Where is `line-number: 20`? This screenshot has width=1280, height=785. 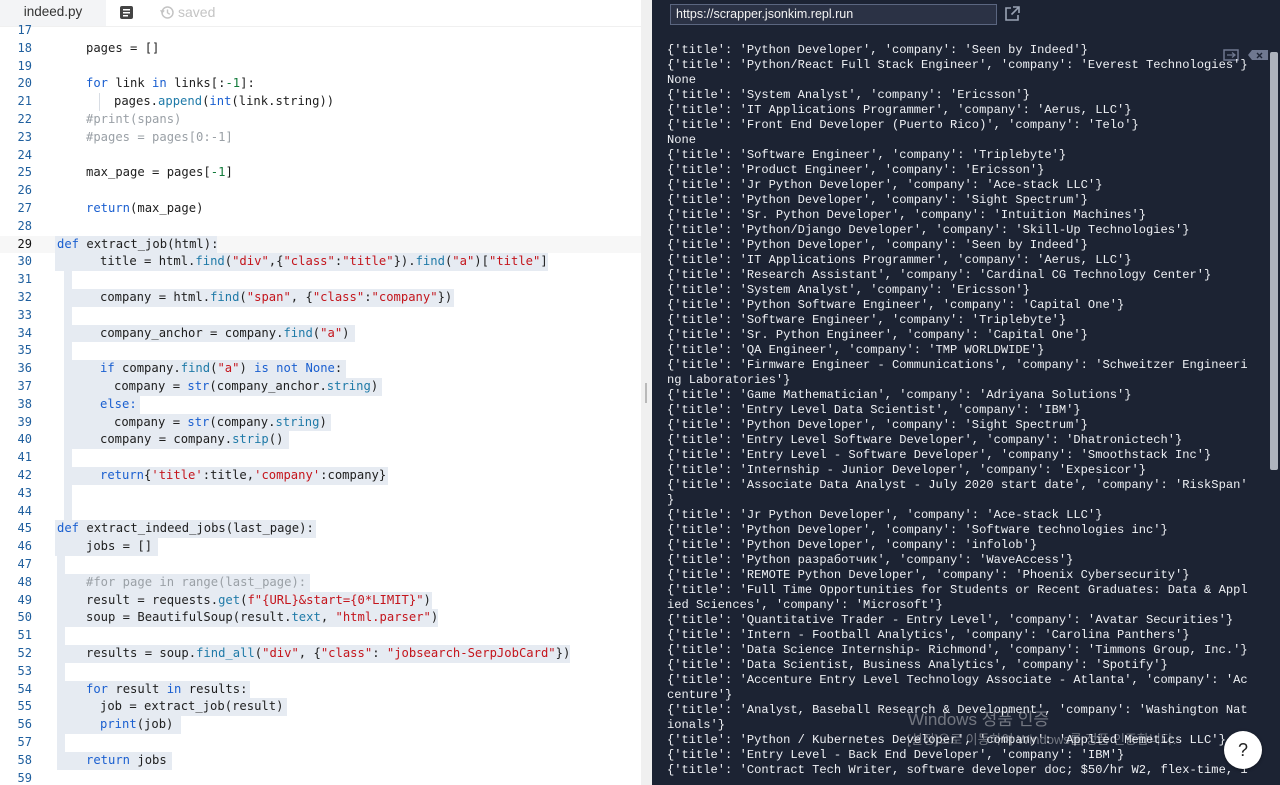 line-number: 20 is located at coordinates (24, 83).